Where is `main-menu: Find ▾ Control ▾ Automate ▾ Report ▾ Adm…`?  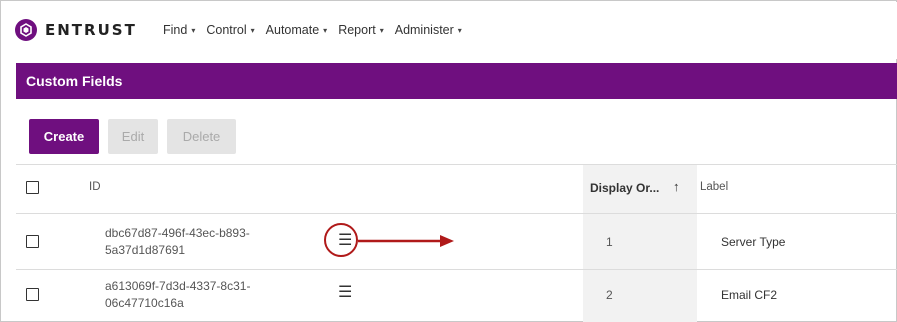
main-menu: Find ▾ Control ▾ Automate ▾ Report ▾ Adm… is located at coordinates (318, 30).